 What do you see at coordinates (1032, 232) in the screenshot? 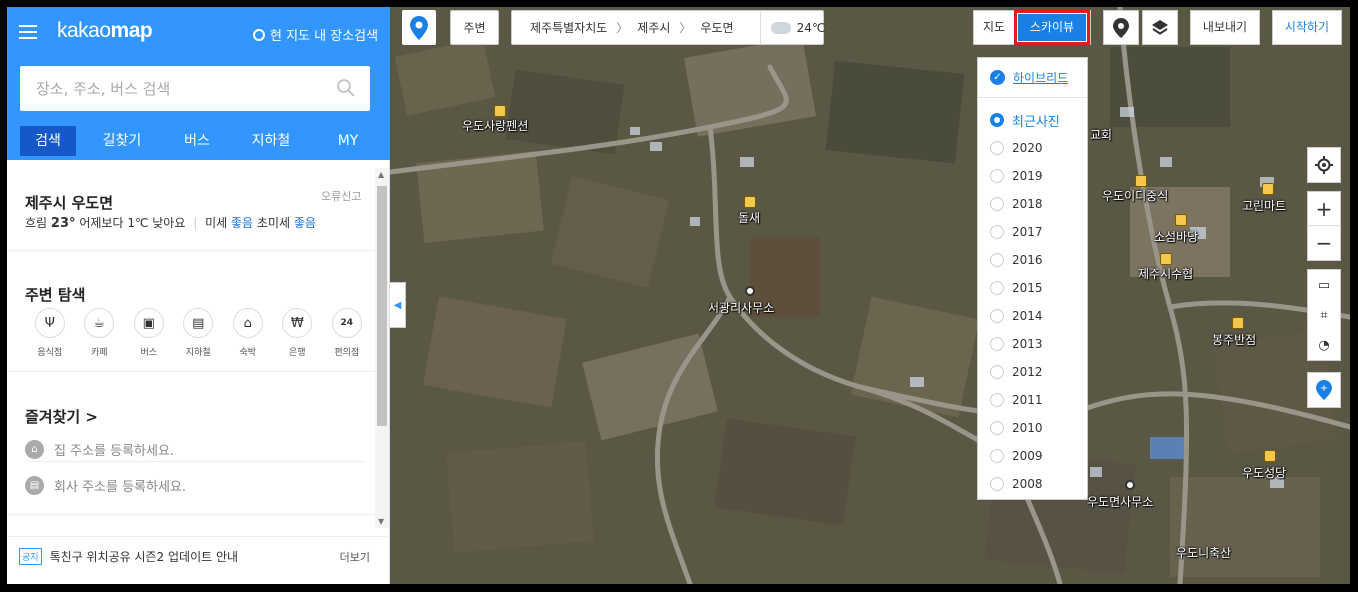
I see `year-option-2017: 2017` at bounding box center [1032, 232].